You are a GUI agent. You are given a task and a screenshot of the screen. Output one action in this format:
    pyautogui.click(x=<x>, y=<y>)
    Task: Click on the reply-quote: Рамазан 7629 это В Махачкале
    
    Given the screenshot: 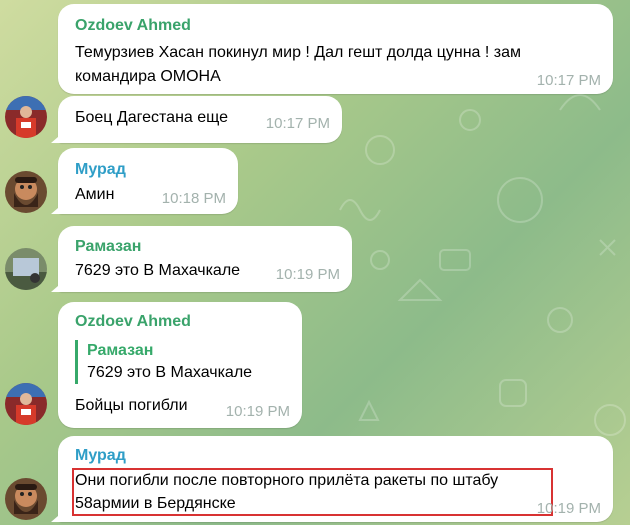 What is the action you would take?
    pyautogui.click(x=163, y=362)
    